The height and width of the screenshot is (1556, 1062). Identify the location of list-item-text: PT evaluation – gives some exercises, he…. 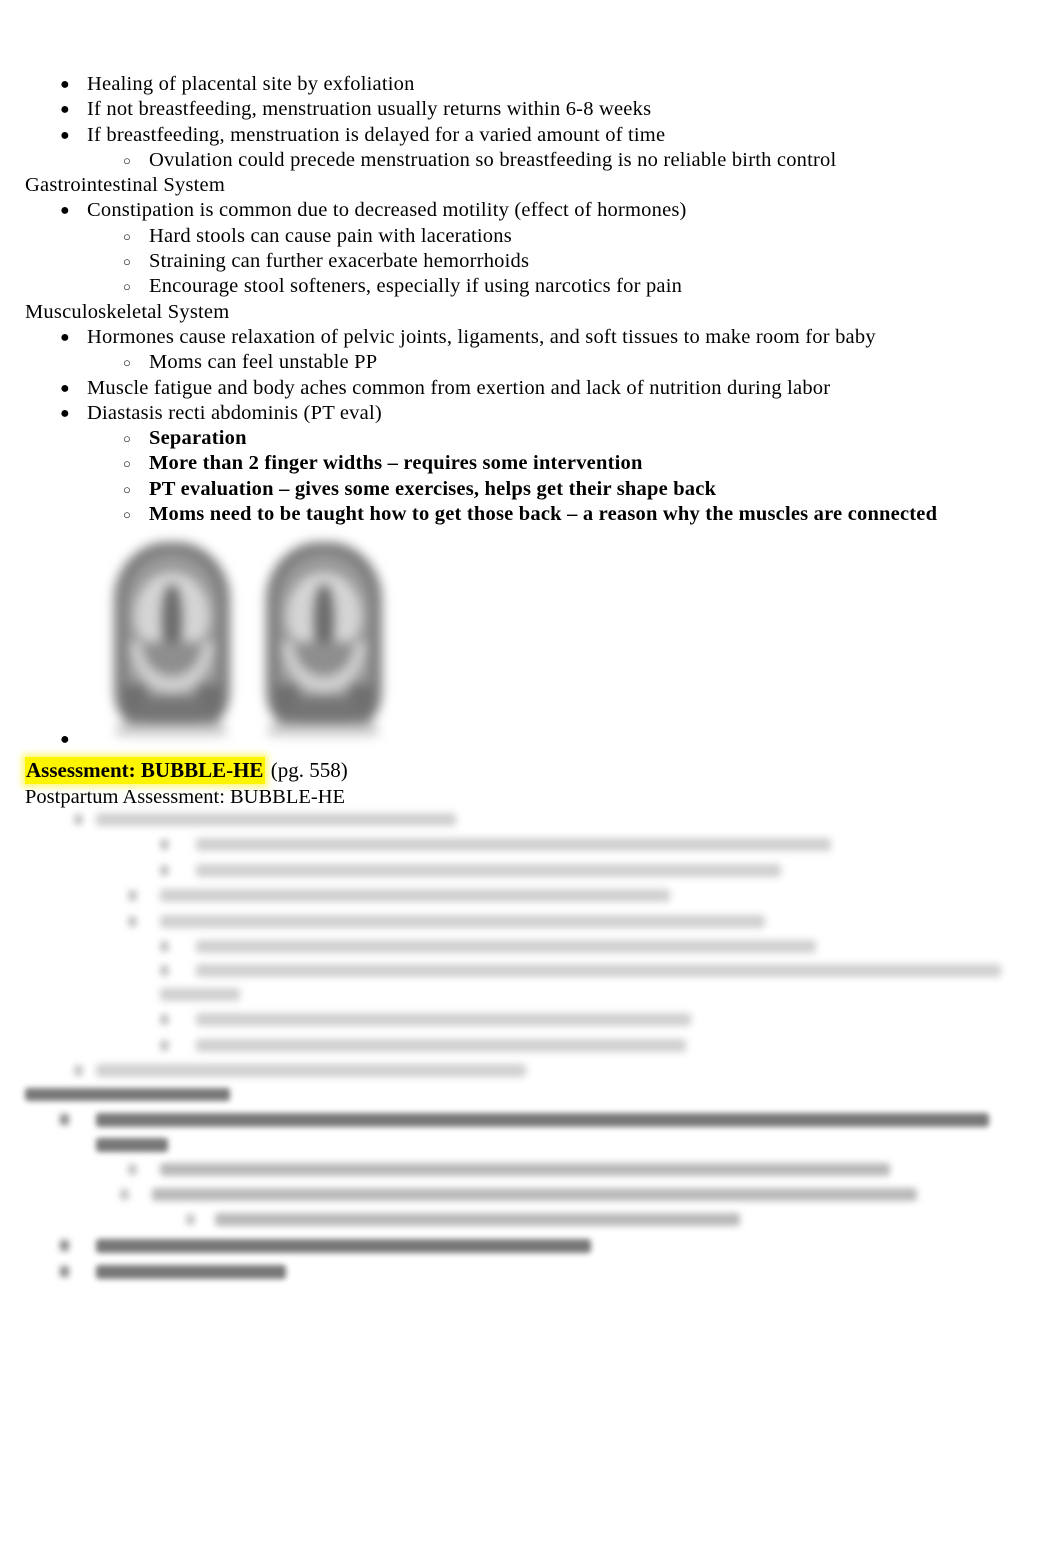
(433, 488).